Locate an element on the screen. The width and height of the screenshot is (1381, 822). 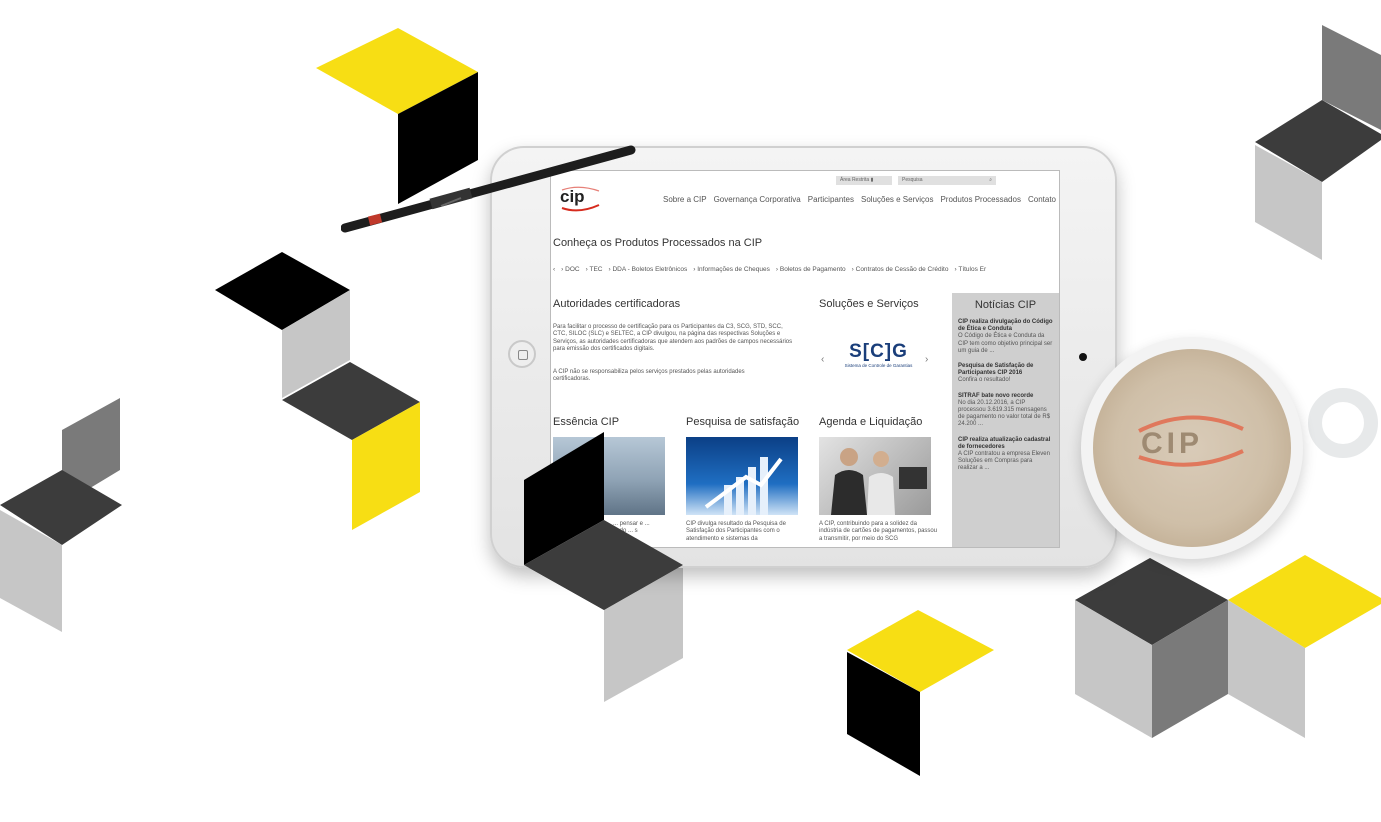
mug-handle is located at coordinates (1343, 423).